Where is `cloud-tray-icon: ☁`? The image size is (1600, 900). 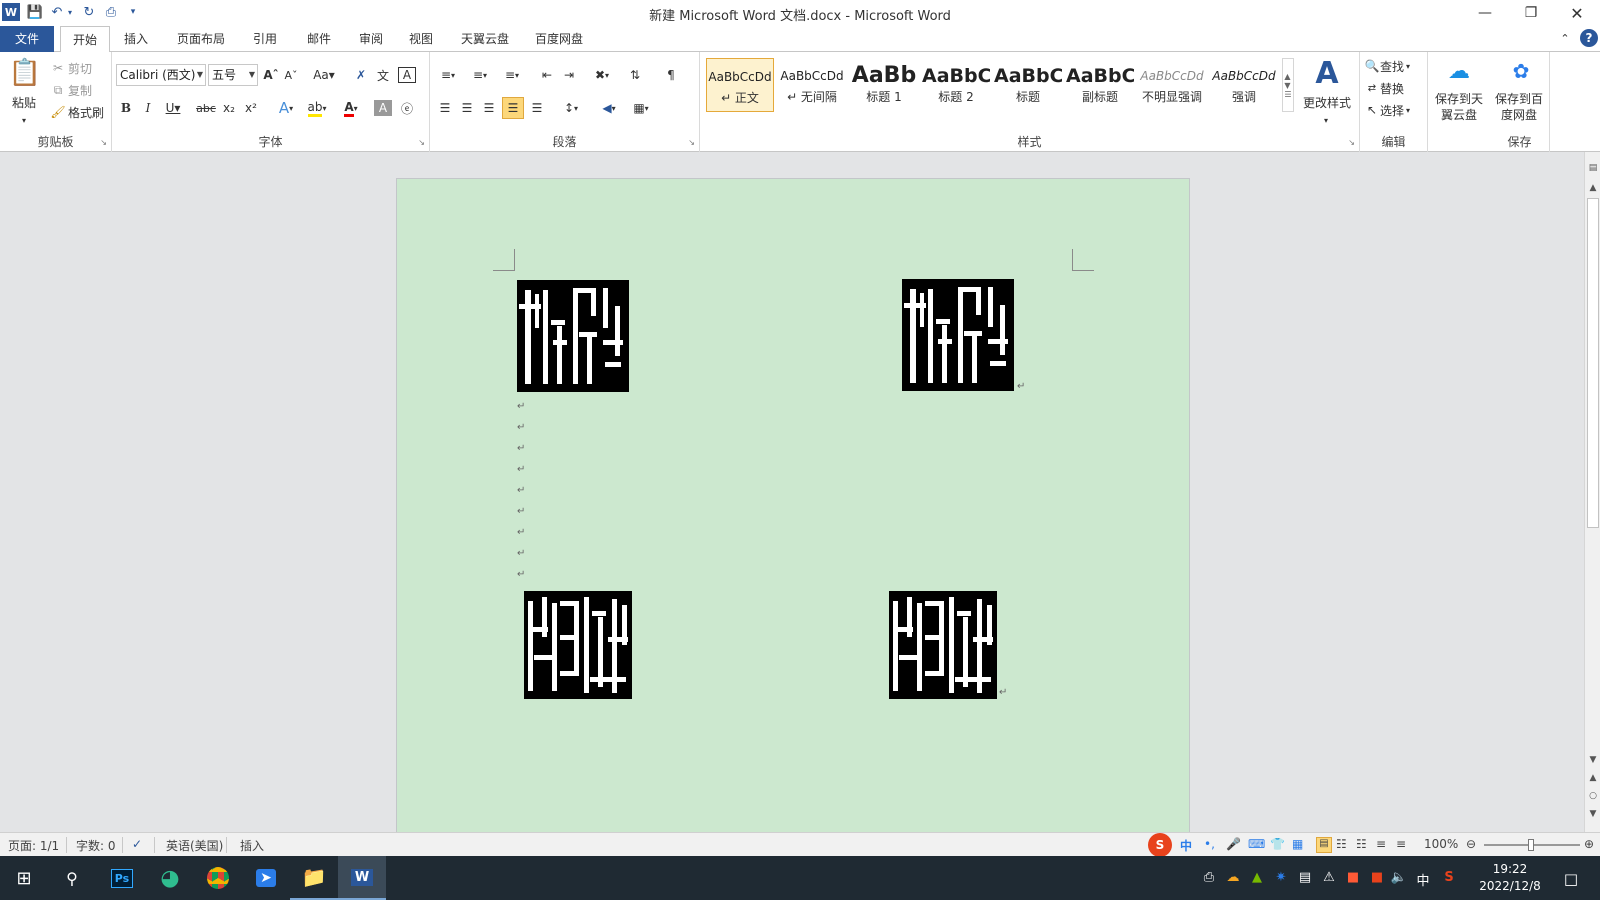 cloud-tray-icon: ☁ is located at coordinates (1233, 877).